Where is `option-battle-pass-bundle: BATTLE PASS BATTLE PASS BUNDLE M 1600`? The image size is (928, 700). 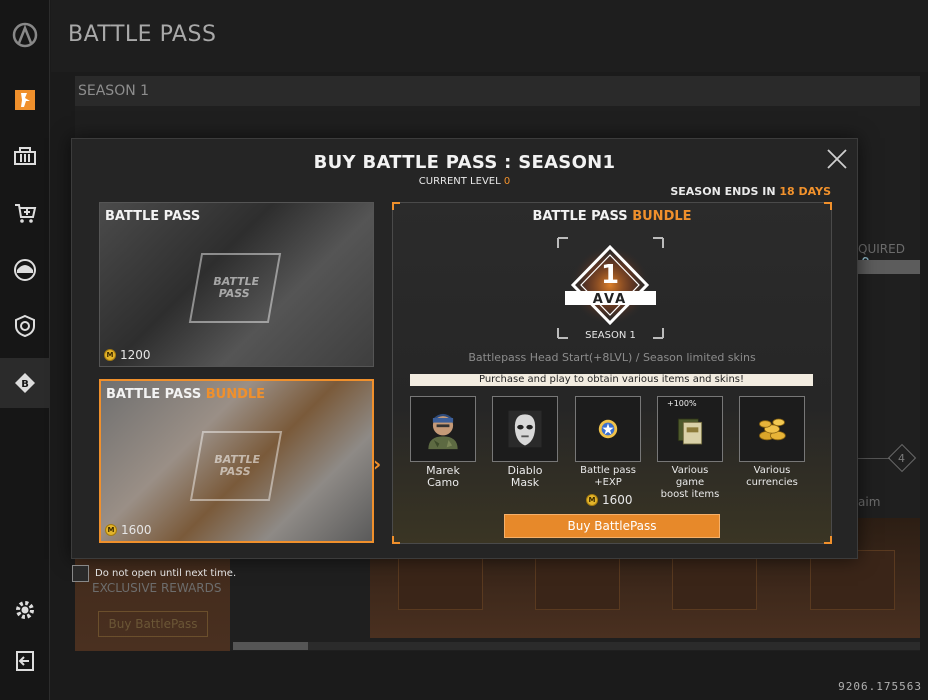
option-battle-pass-bundle: BATTLE PASS BATTLE PASS BUNDLE M 1600 is located at coordinates (236, 461).